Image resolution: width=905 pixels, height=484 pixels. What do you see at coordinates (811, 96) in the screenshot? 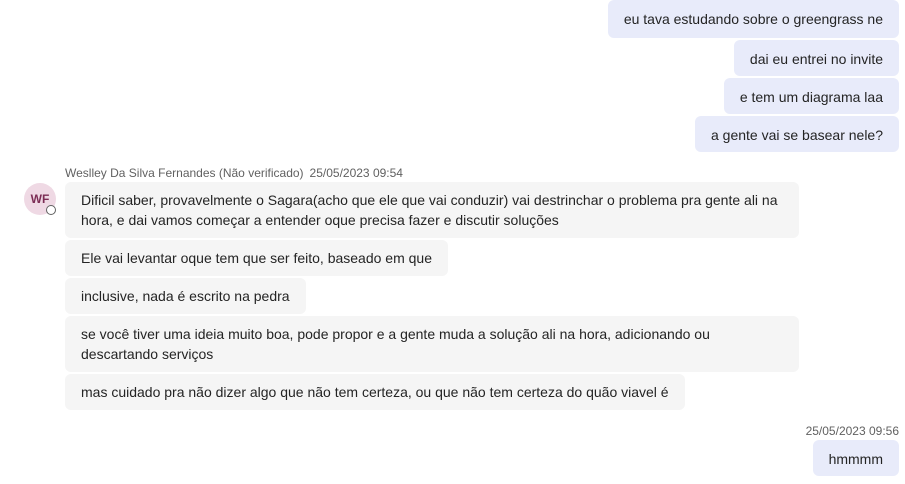
I see `outgoing-message: e tem um diagrama laa` at bounding box center [811, 96].